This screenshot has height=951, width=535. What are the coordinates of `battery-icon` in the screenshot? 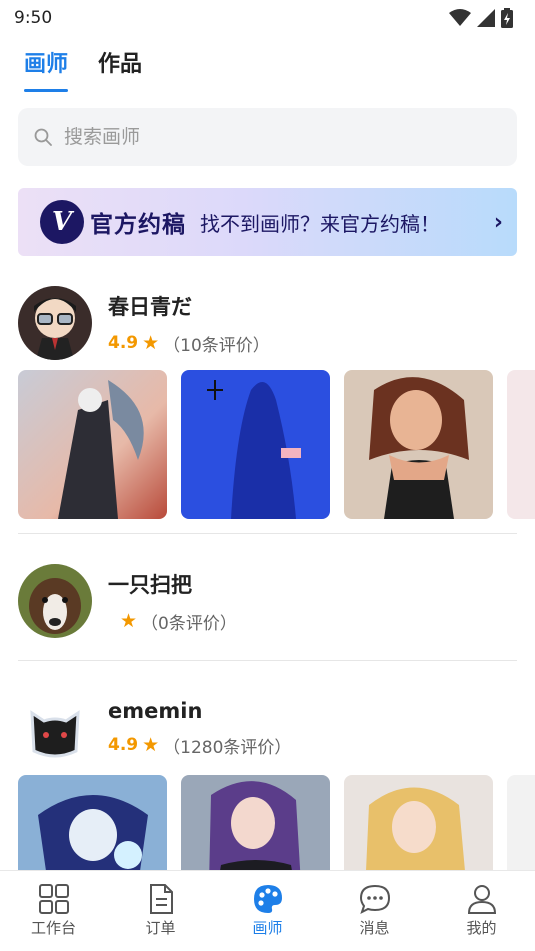 It's located at (507, 18).